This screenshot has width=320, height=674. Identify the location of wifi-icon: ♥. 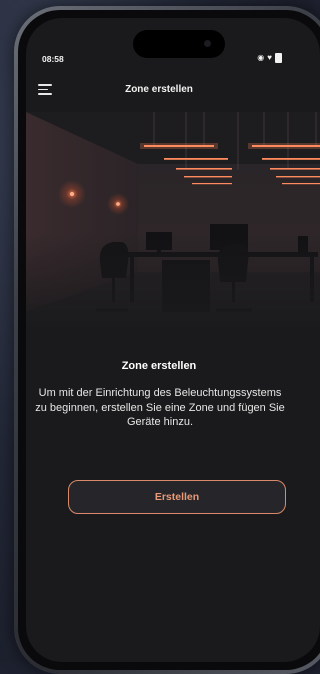
(269, 57).